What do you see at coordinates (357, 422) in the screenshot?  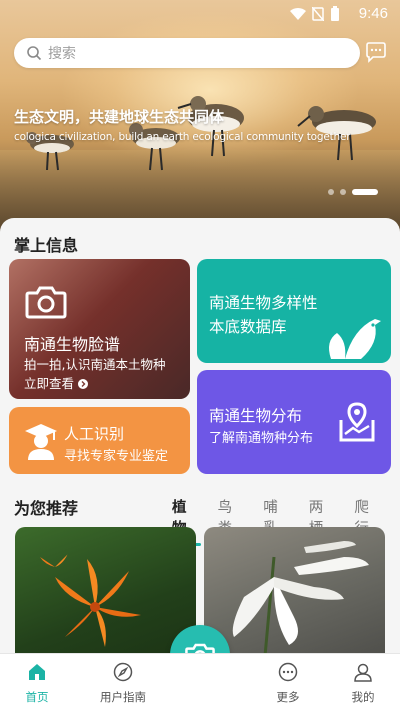 I see `map-pin-icon` at bounding box center [357, 422].